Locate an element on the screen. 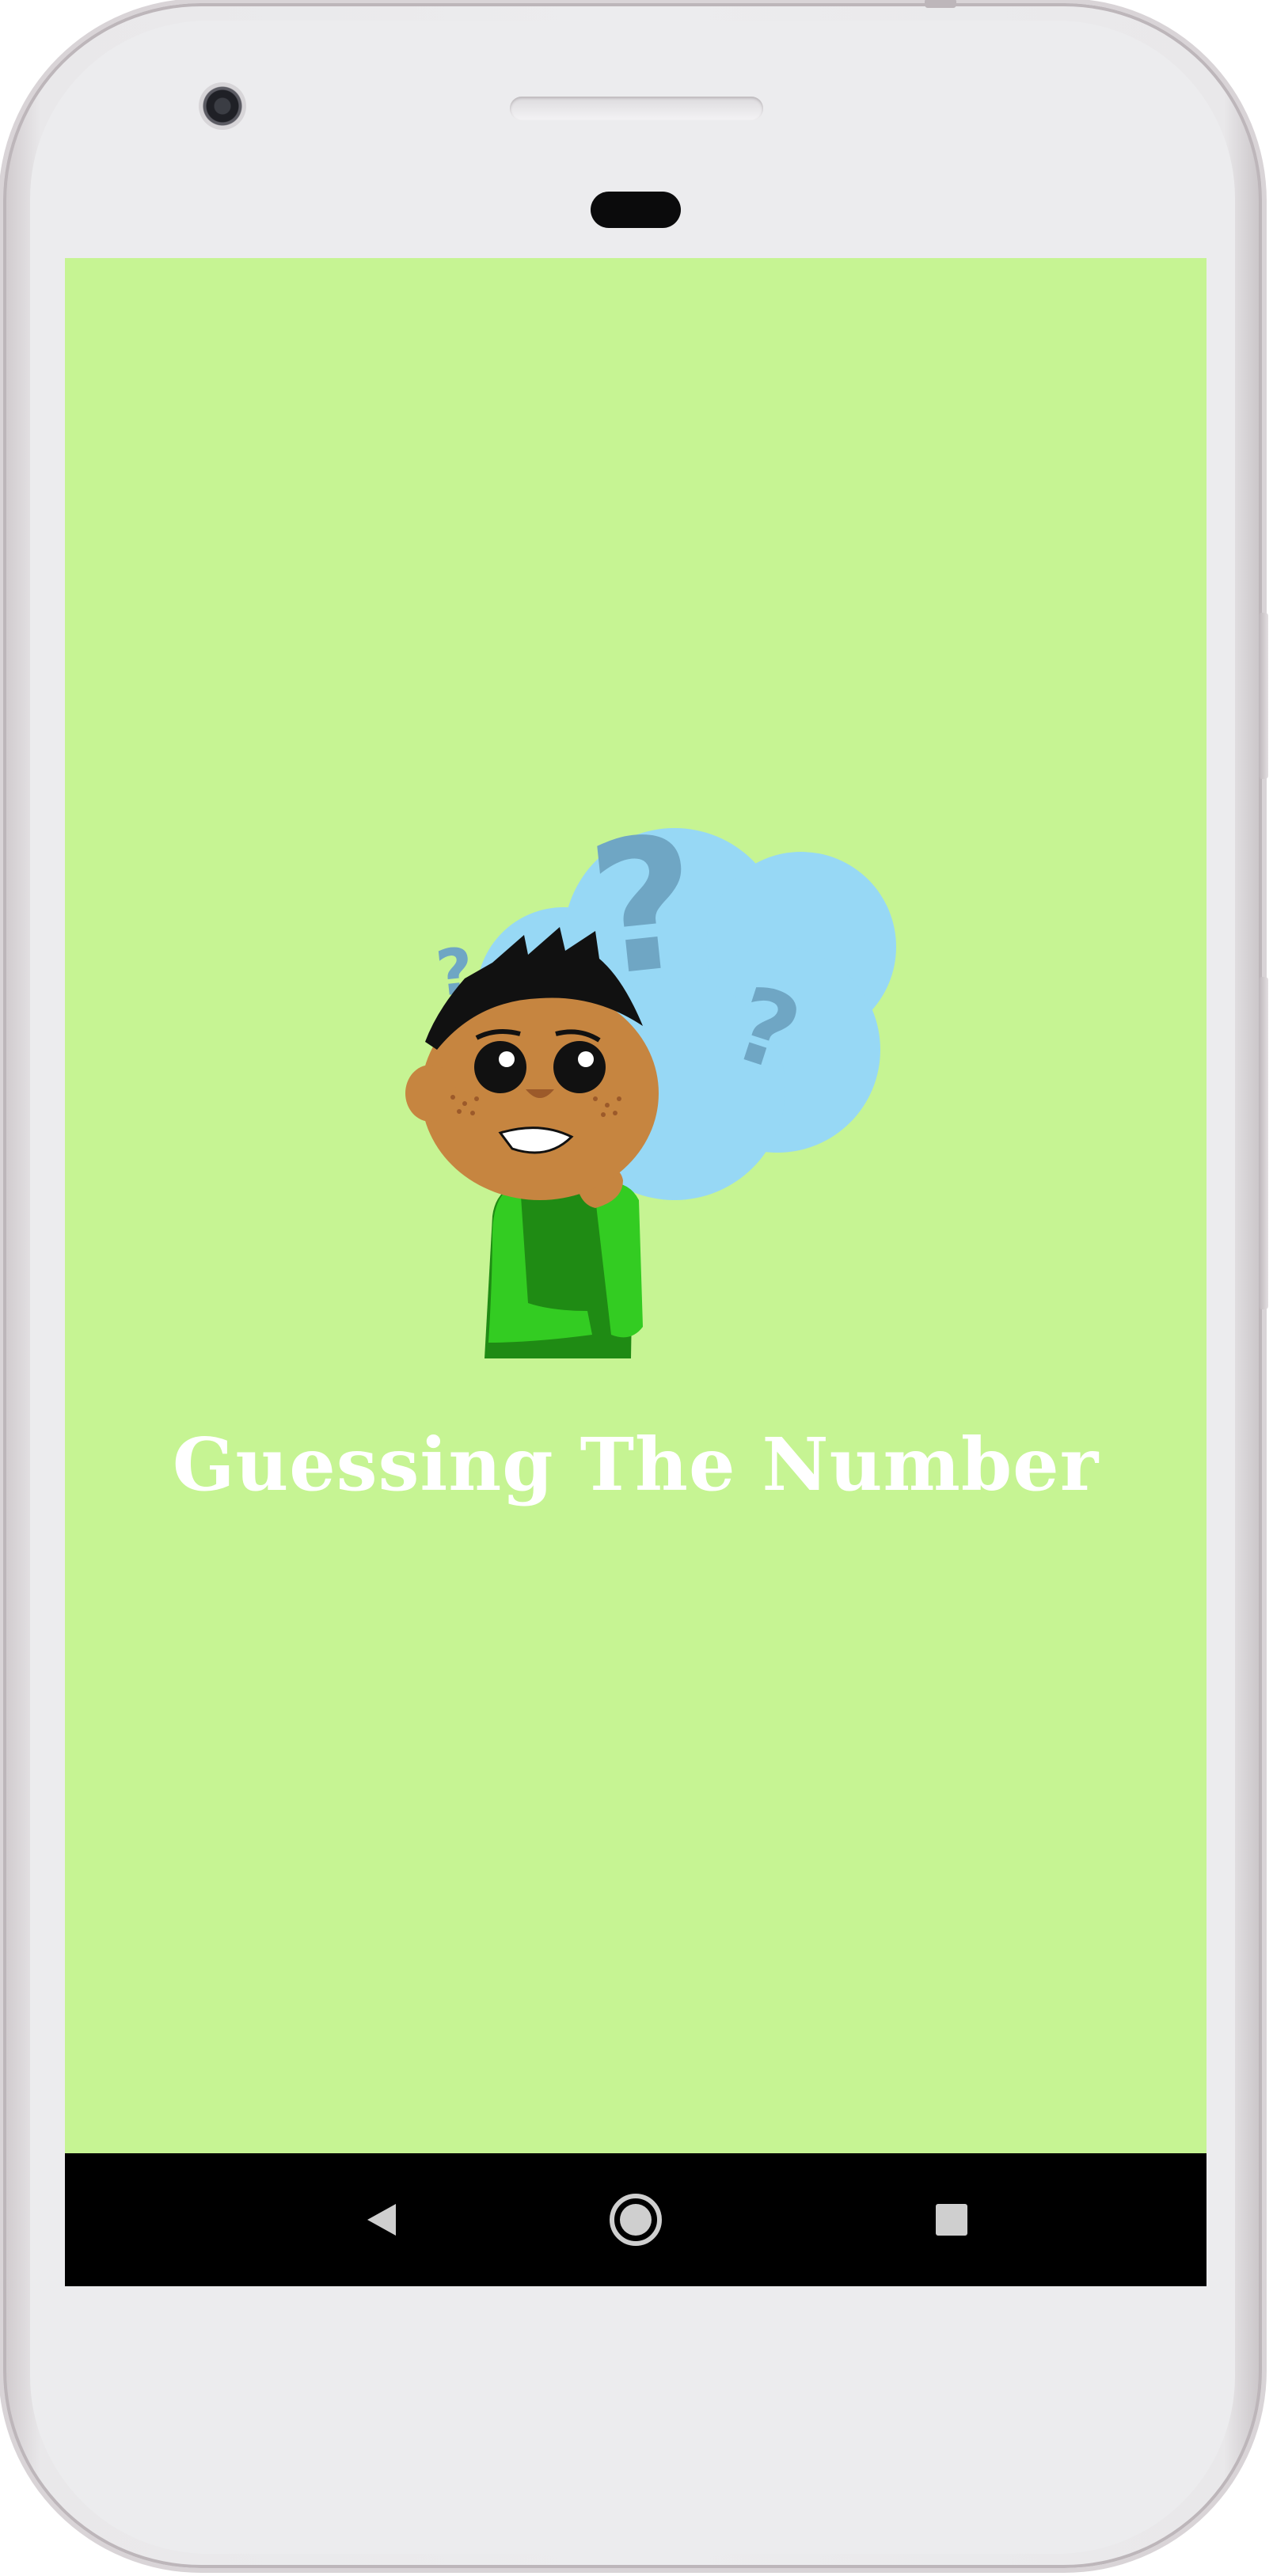  volume-button is located at coordinates (1263, 1143).